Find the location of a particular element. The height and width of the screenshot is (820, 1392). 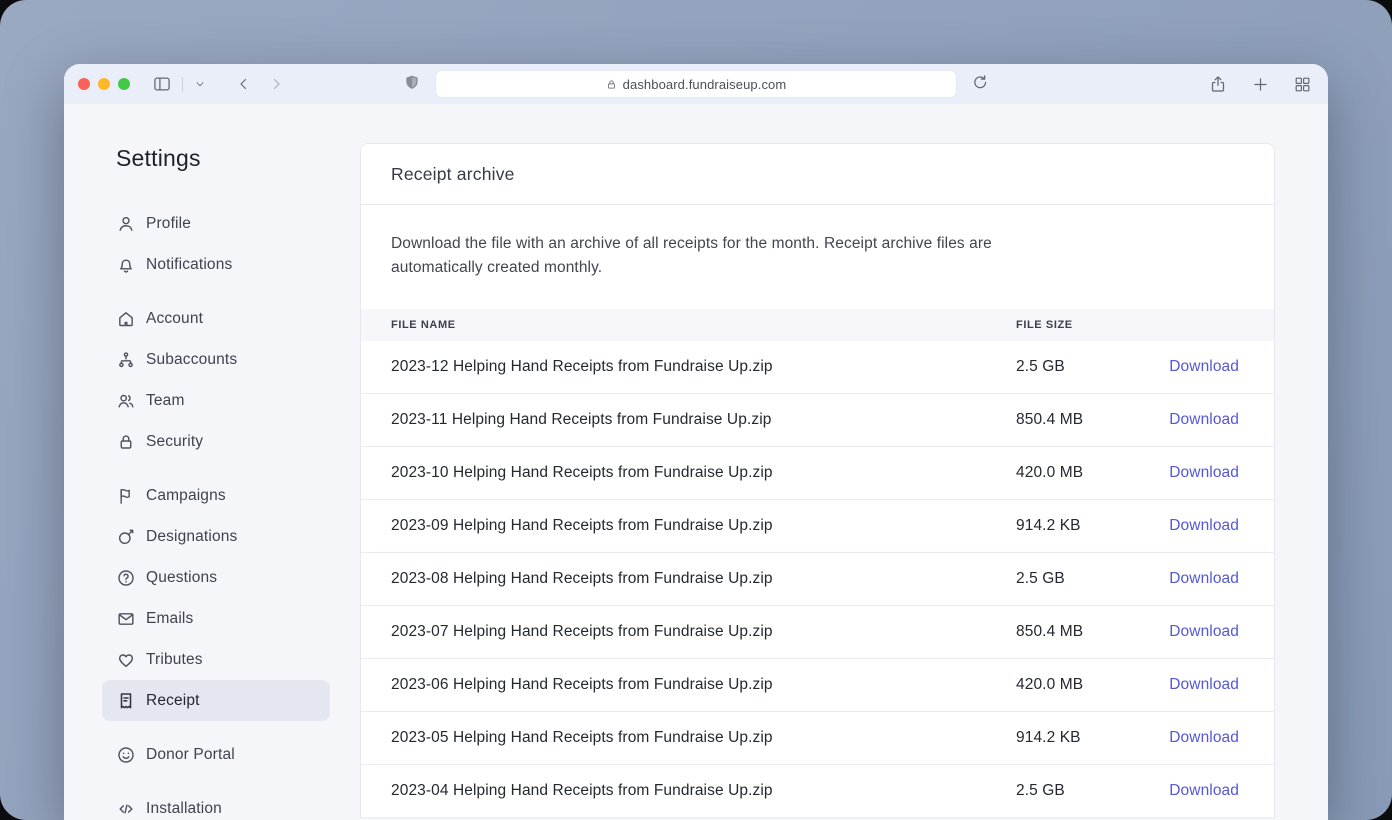

share-icon is located at coordinates (1218, 84).